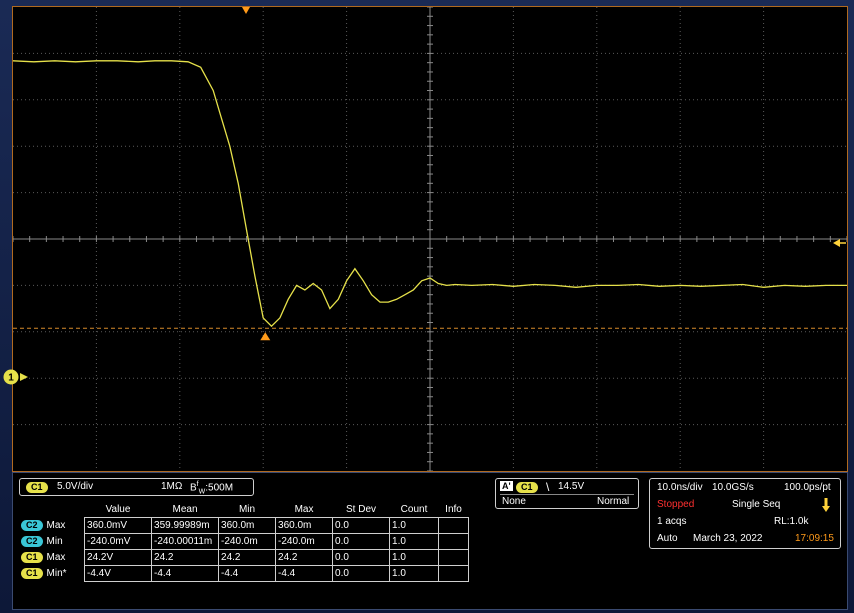  What do you see at coordinates (514, 501) in the screenshot?
I see `trigger-coupling: None` at bounding box center [514, 501].